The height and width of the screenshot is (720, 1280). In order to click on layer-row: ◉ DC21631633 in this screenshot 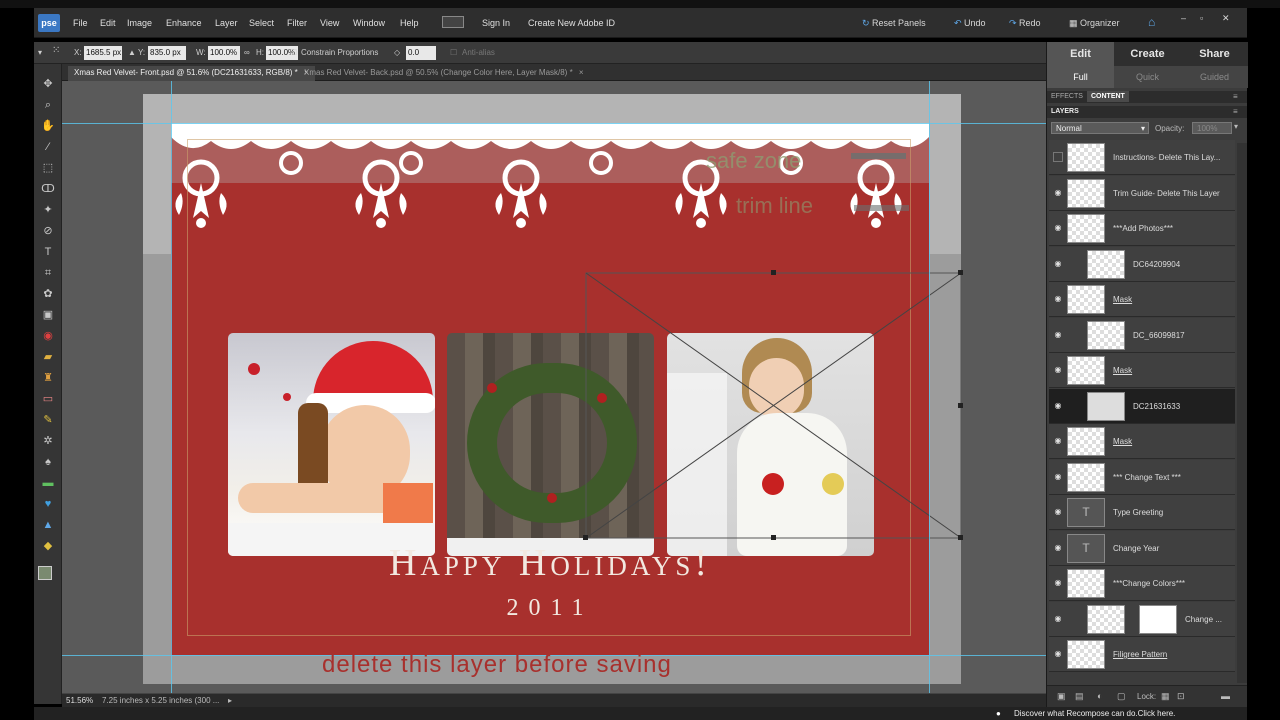, I will do `click(1142, 406)`.